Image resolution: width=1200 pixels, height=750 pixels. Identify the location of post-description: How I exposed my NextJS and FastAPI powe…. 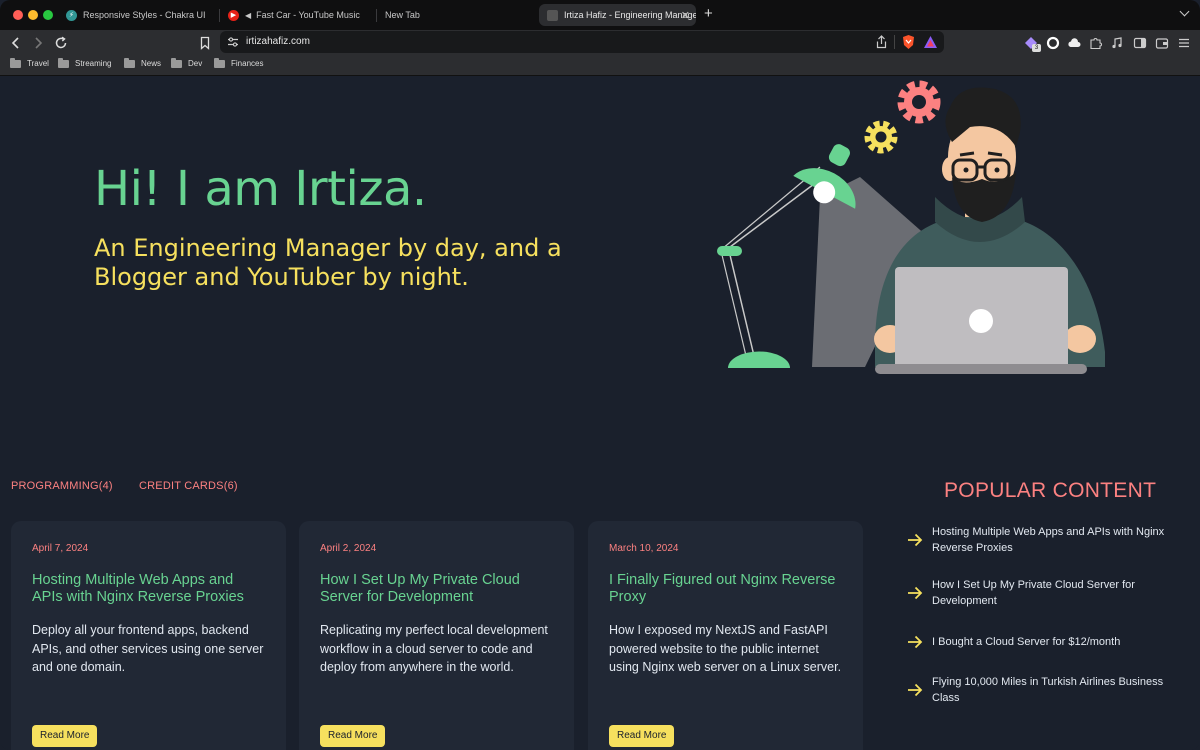
(725, 648).